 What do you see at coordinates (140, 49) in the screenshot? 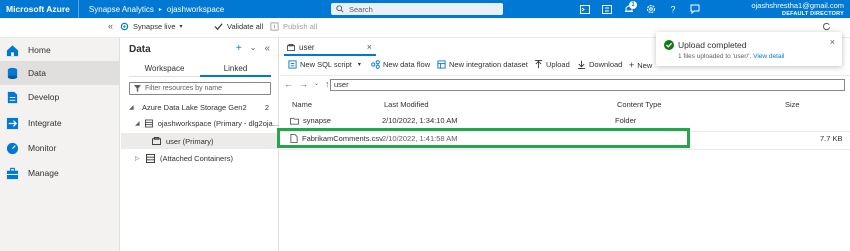
I see `data-panel-title: Data` at bounding box center [140, 49].